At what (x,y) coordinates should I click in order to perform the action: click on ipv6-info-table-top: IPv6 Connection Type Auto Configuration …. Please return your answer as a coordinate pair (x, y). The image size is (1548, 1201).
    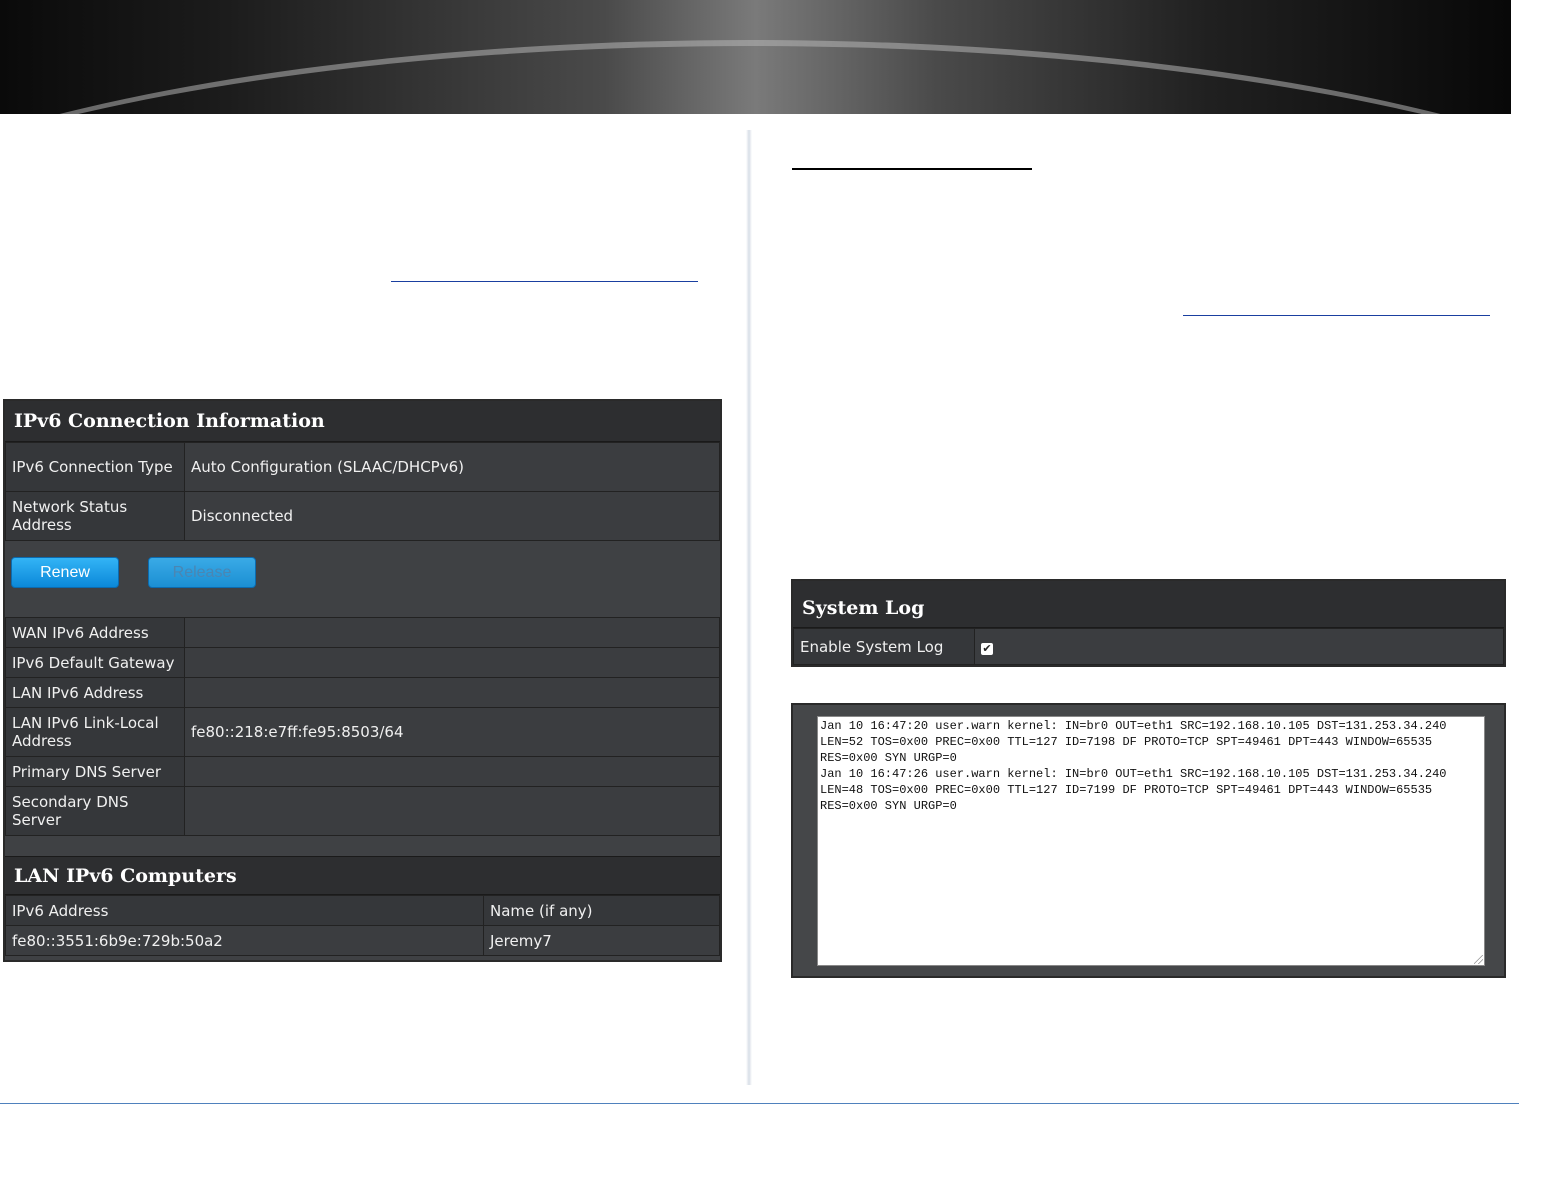
    Looking at the image, I should click on (362, 491).